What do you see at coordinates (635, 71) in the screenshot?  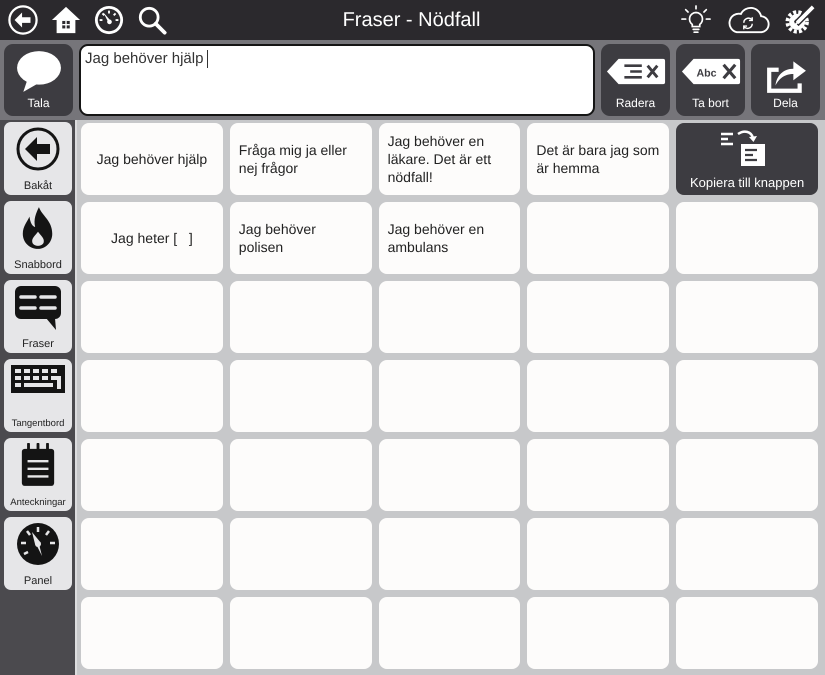 I see `backspace-lines-icon` at bounding box center [635, 71].